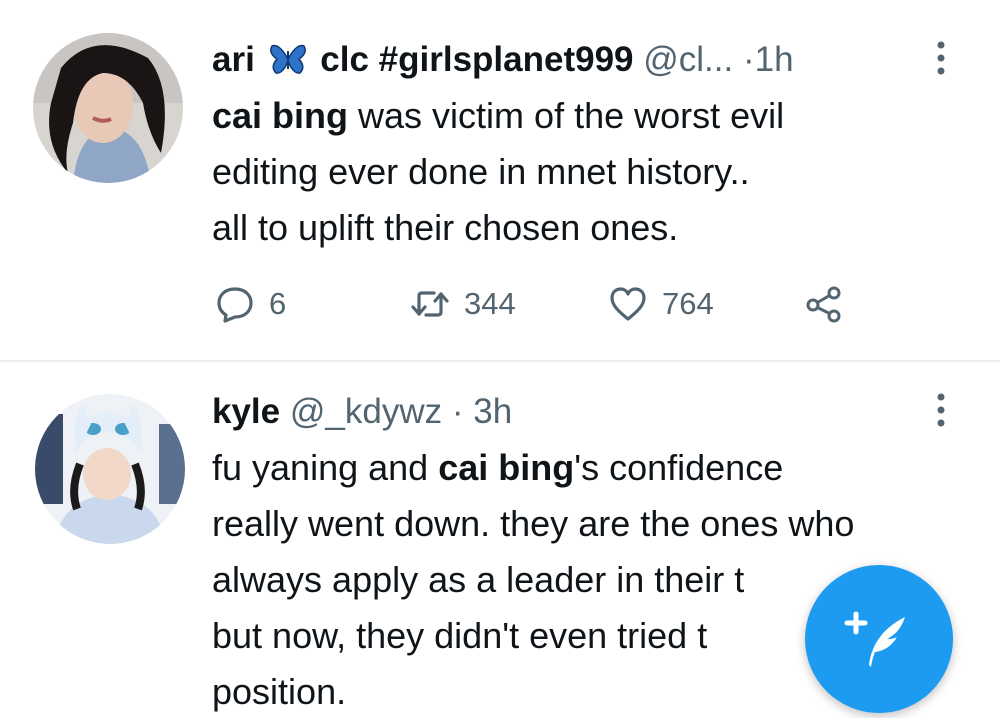 This screenshot has height=718, width=1000. I want to click on tweet-header: kyle @_kdywz · 3h, so click(362, 412).